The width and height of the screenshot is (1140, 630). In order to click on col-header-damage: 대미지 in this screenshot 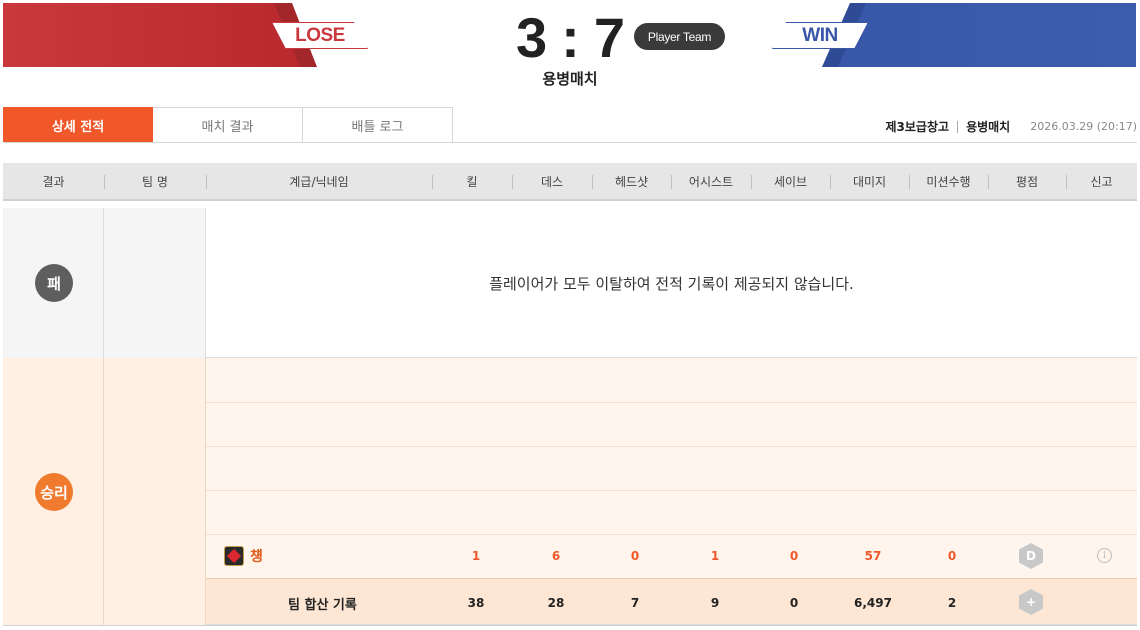, I will do `click(869, 181)`.